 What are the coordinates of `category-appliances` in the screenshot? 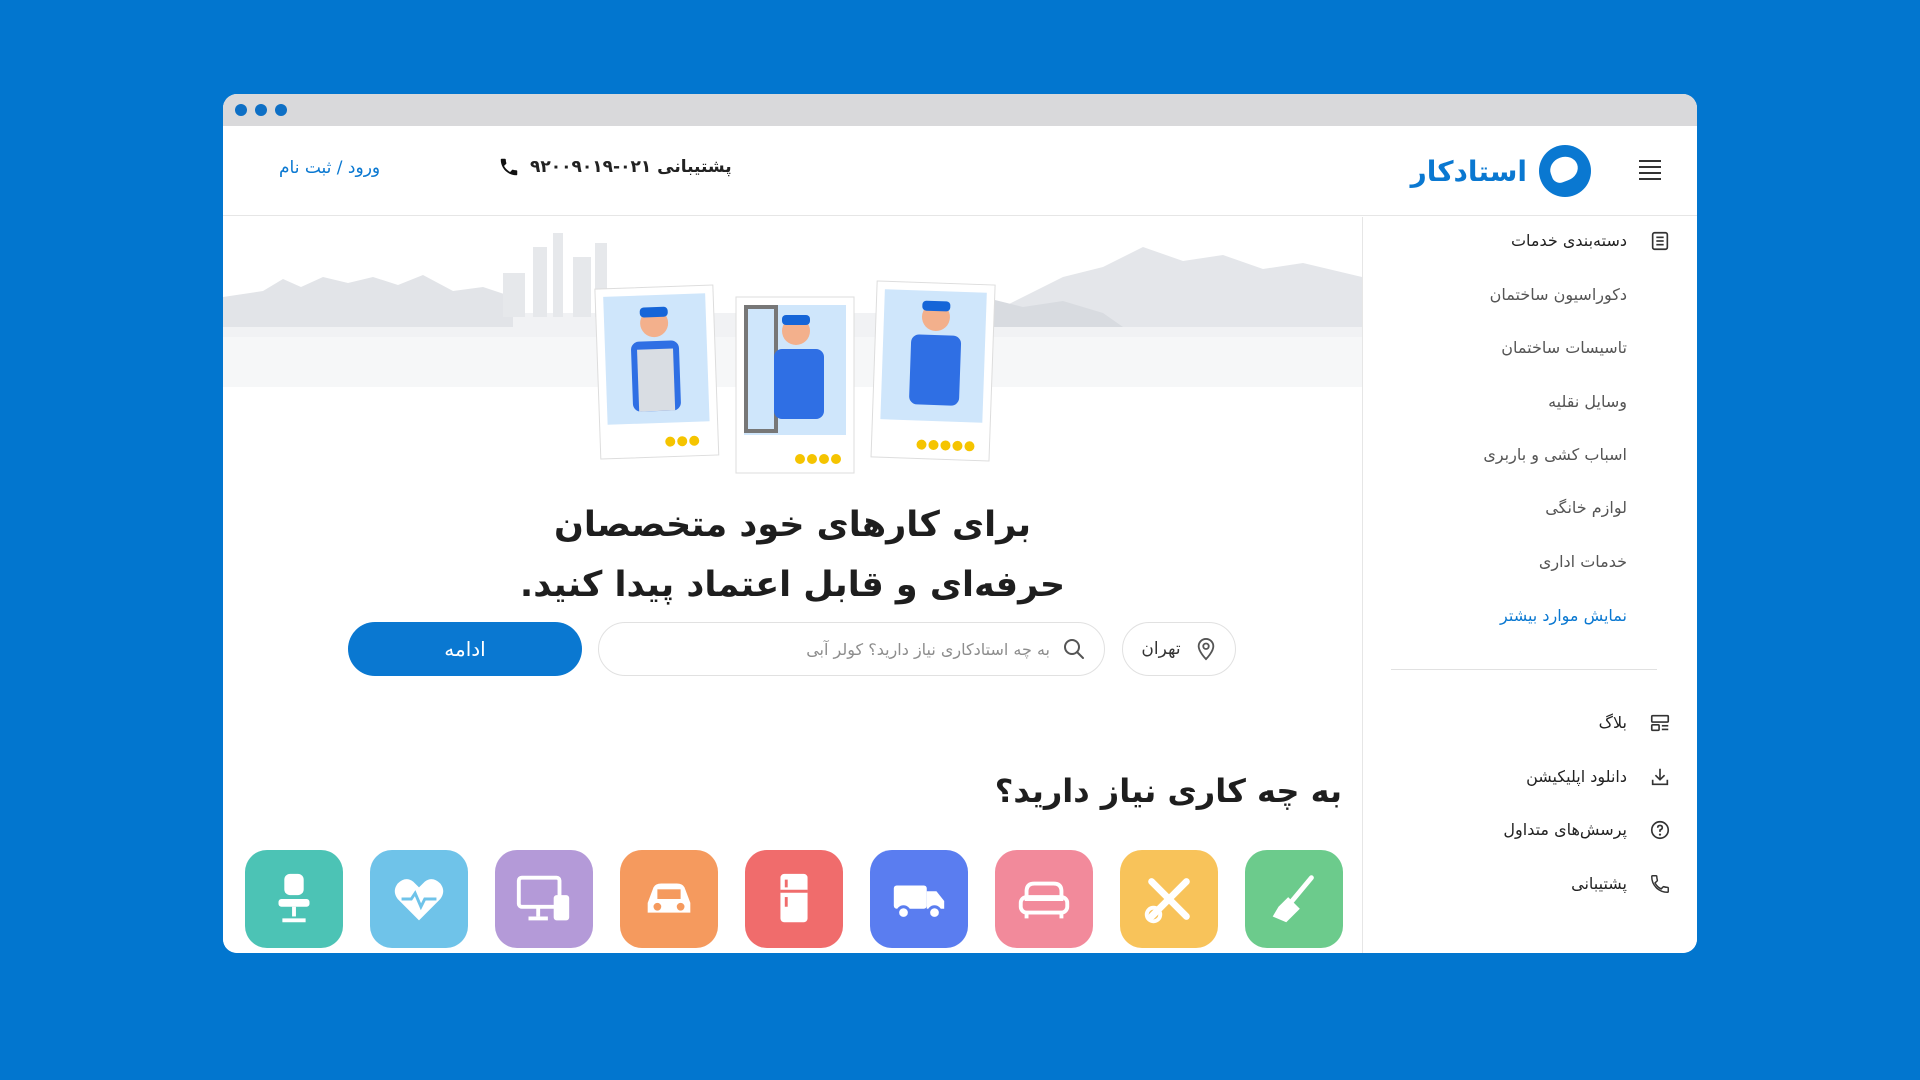 It's located at (794, 899).